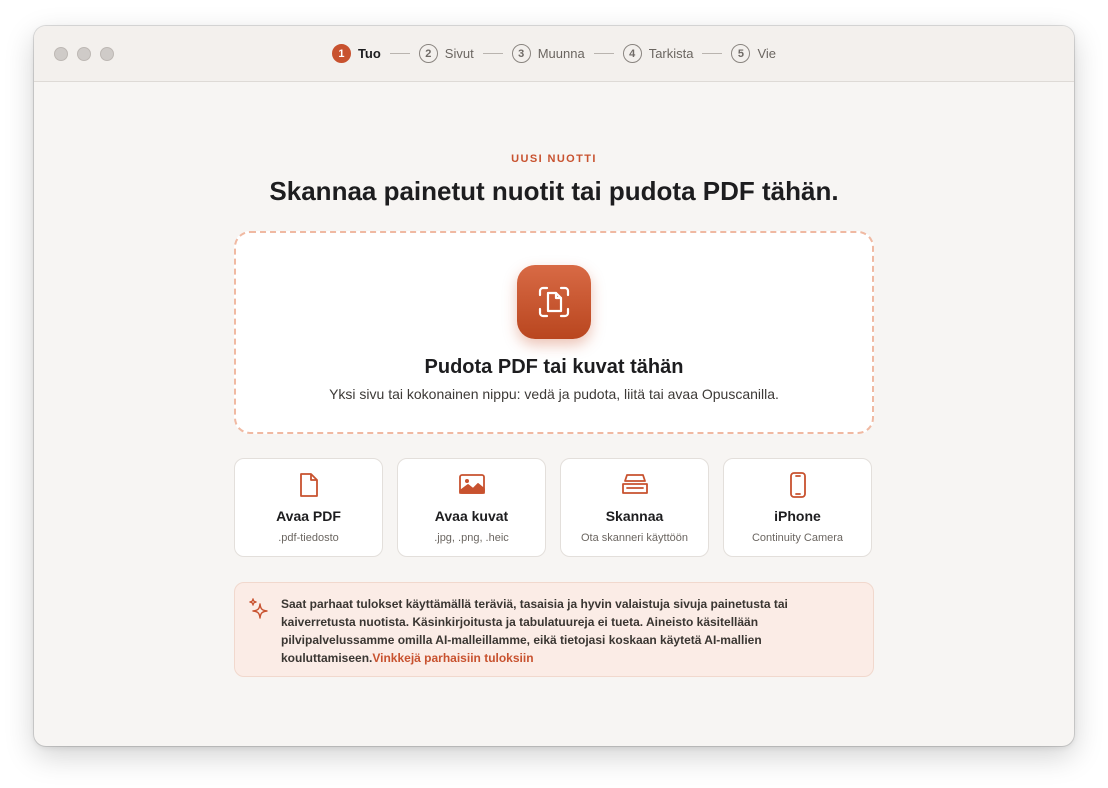 The image size is (1108, 788). What do you see at coordinates (308, 485) in the screenshot?
I see `document-icon` at bounding box center [308, 485].